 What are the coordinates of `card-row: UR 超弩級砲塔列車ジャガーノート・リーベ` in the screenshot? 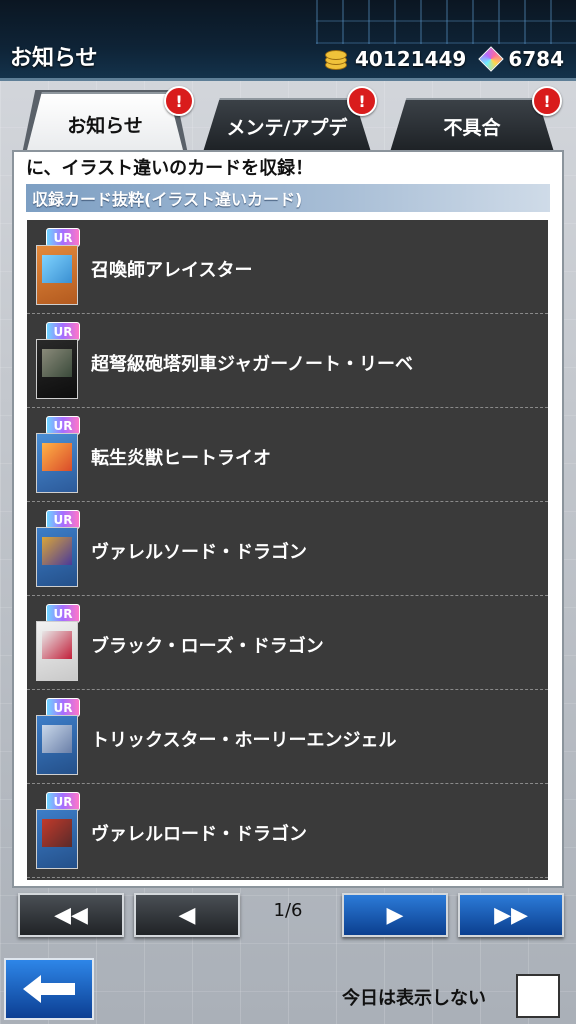 It's located at (287, 361).